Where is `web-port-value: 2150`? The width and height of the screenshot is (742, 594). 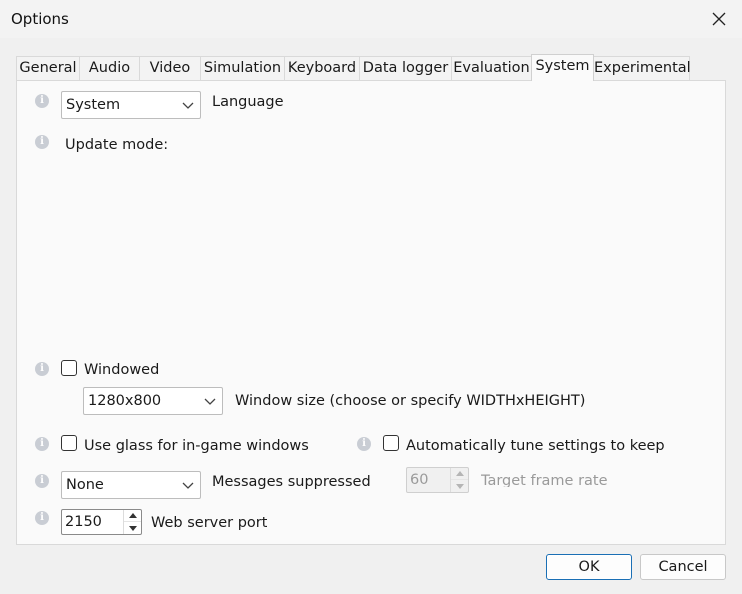 web-port-value: 2150 is located at coordinates (83, 522).